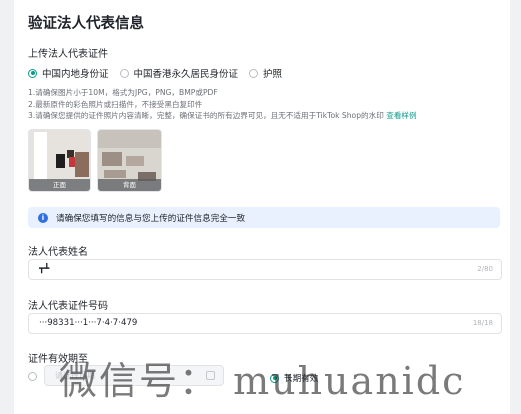  Describe the element at coordinates (265, 323) in the screenshot. I see `id-number-input: ···98331···1···7·4·7·479 18/18` at that location.